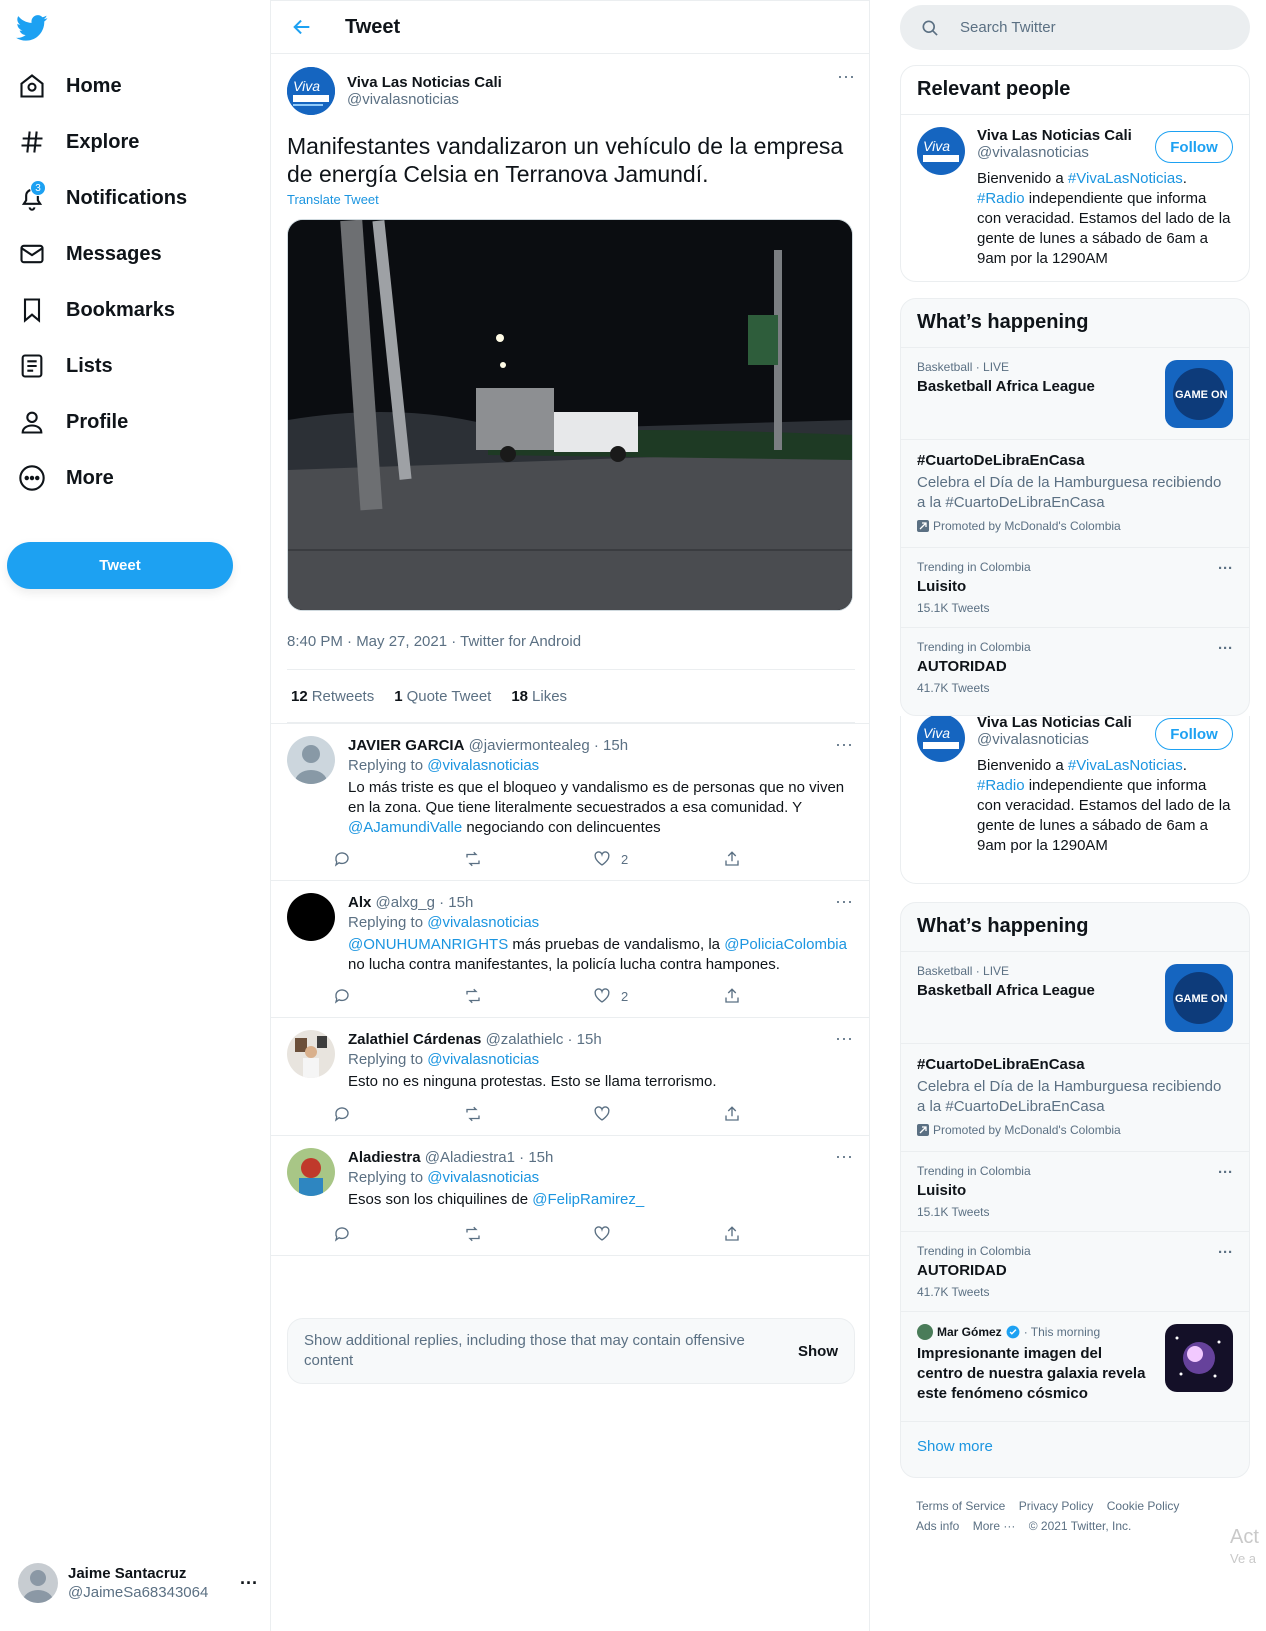  Describe the element at coordinates (1143, 1506) in the screenshot. I see `footer-link: Cookie Policy` at that location.